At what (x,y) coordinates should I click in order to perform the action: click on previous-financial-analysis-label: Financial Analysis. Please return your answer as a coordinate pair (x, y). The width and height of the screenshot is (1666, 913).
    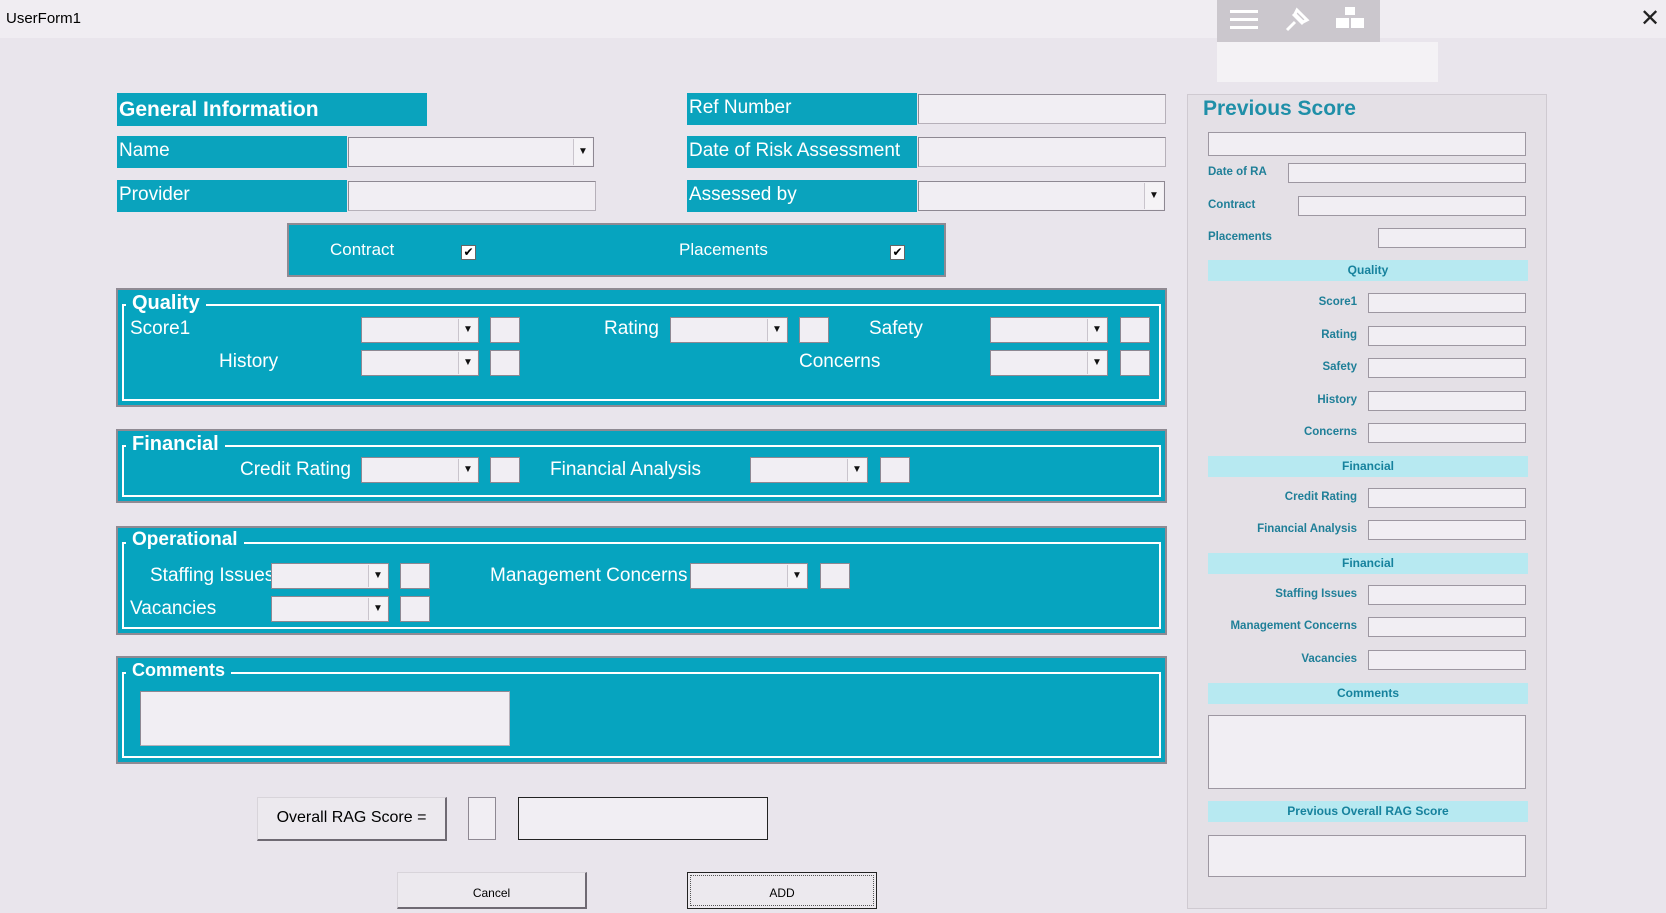
    Looking at the image, I should click on (1307, 529).